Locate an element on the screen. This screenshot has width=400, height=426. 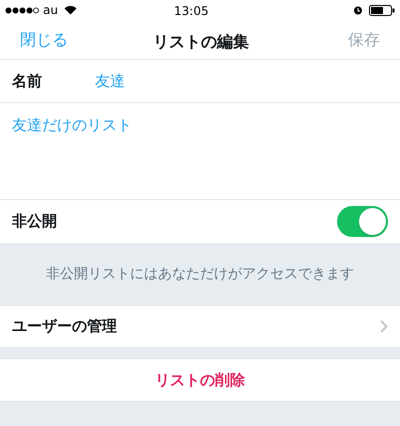
private-label: 非公開 is located at coordinates (34, 221).